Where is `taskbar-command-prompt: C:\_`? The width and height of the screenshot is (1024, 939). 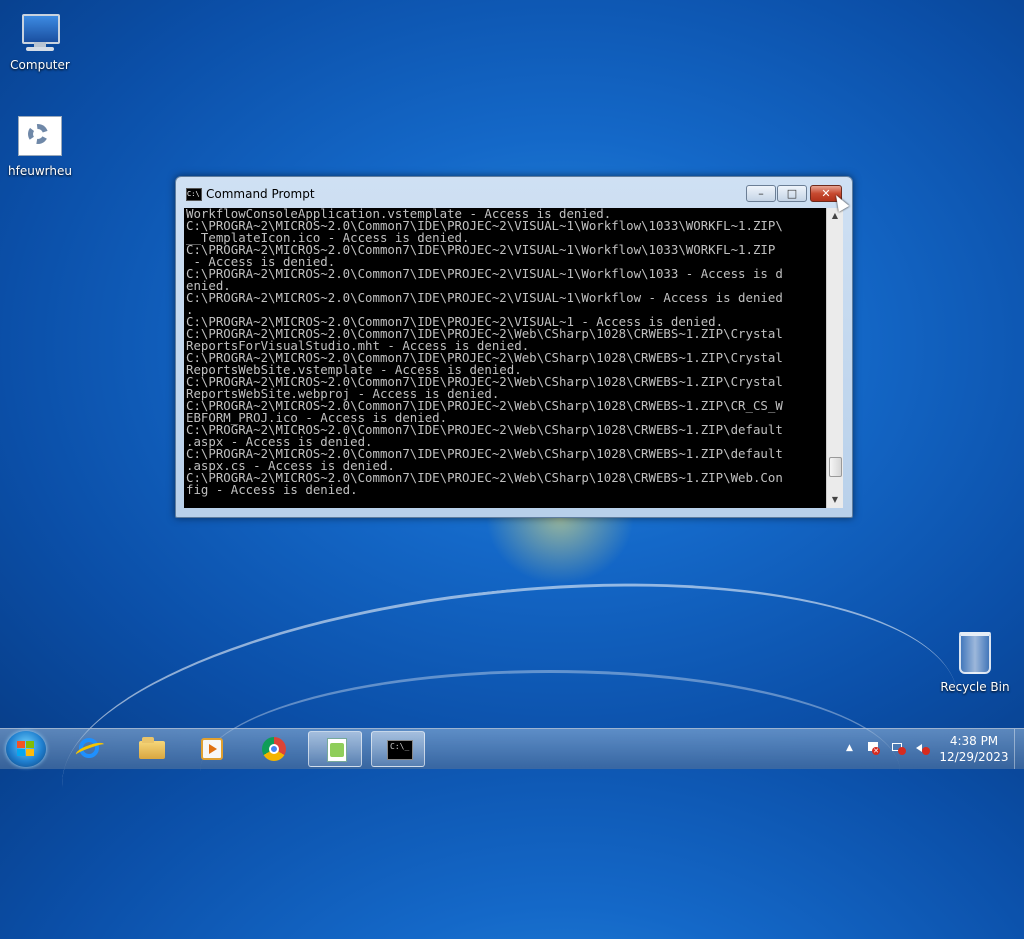 taskbar-command-prompt: C:\_ is located at coordinates (398, 749).